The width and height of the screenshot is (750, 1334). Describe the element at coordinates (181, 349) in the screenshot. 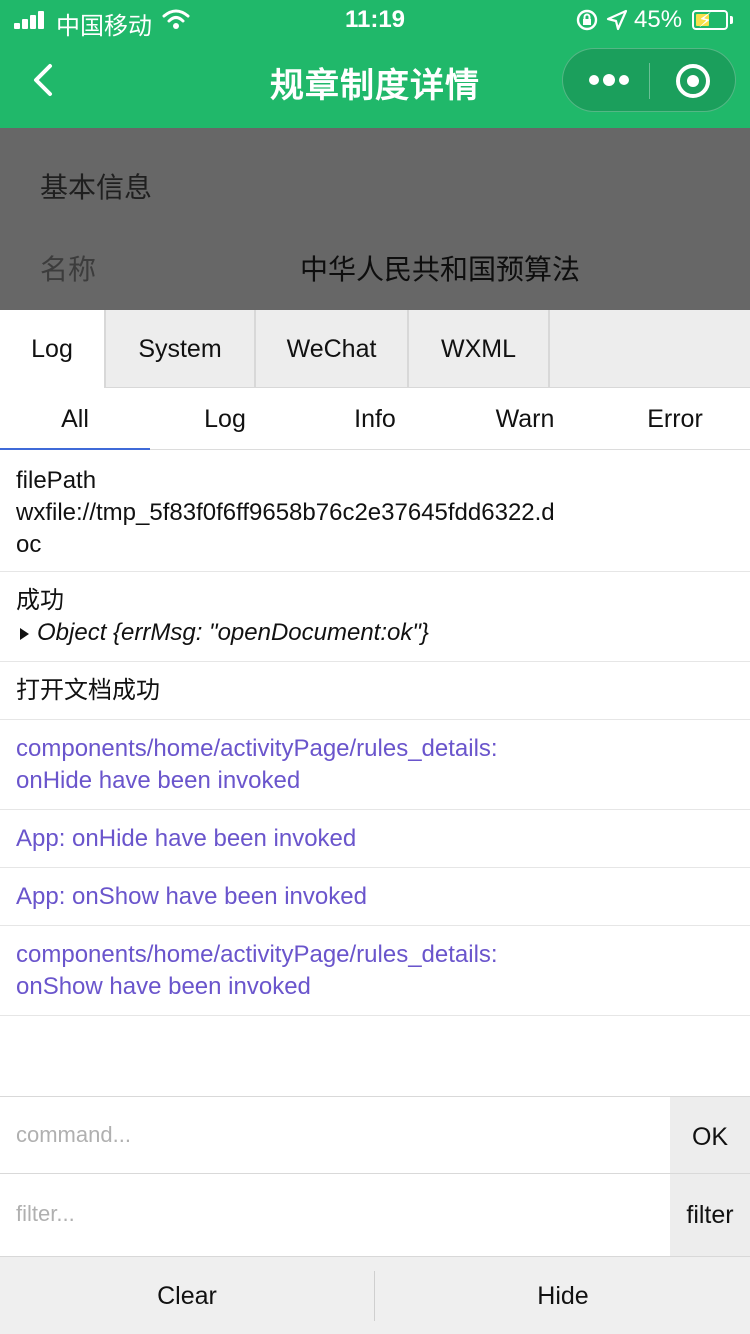

I see `tab-system: System` at that location.